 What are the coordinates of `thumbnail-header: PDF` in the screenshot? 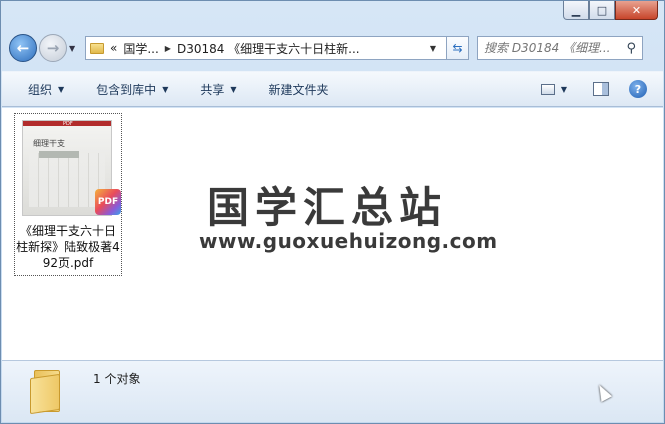 It's located at (68, 124).